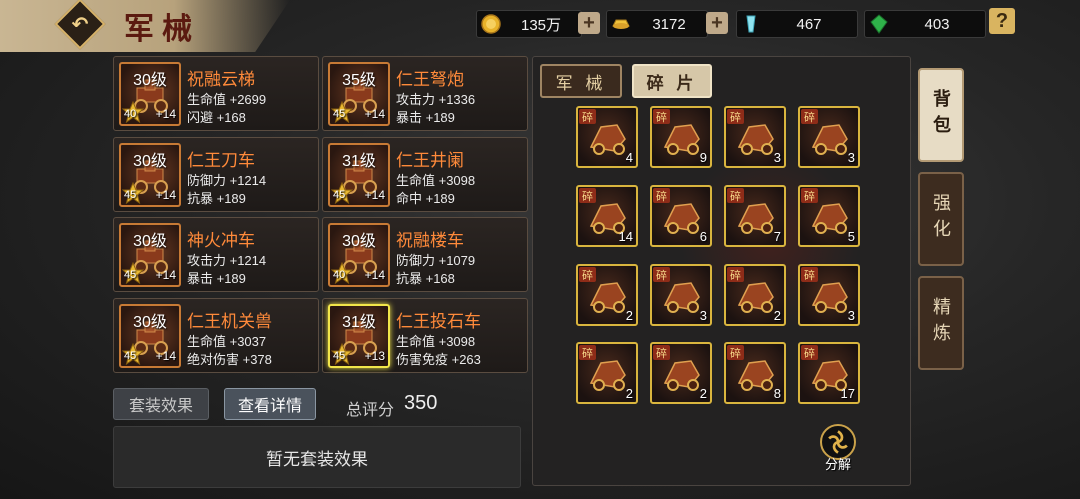 The height and width of the screenshot is (499, 1080). What do you see at coordinates (317, 459) in the screenshot?
I see `suit-effect-message: 暂无套装效果` at bounding box center [317, 459].